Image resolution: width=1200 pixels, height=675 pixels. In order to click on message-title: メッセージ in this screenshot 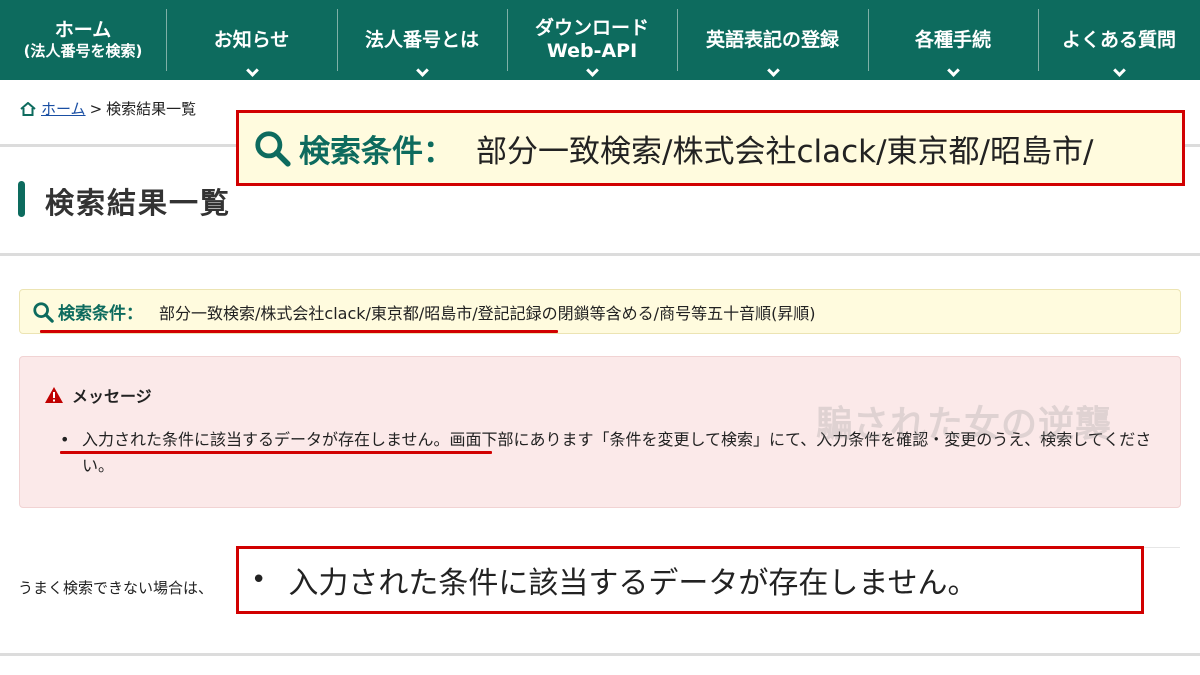, I will do `click(98, 395)`.